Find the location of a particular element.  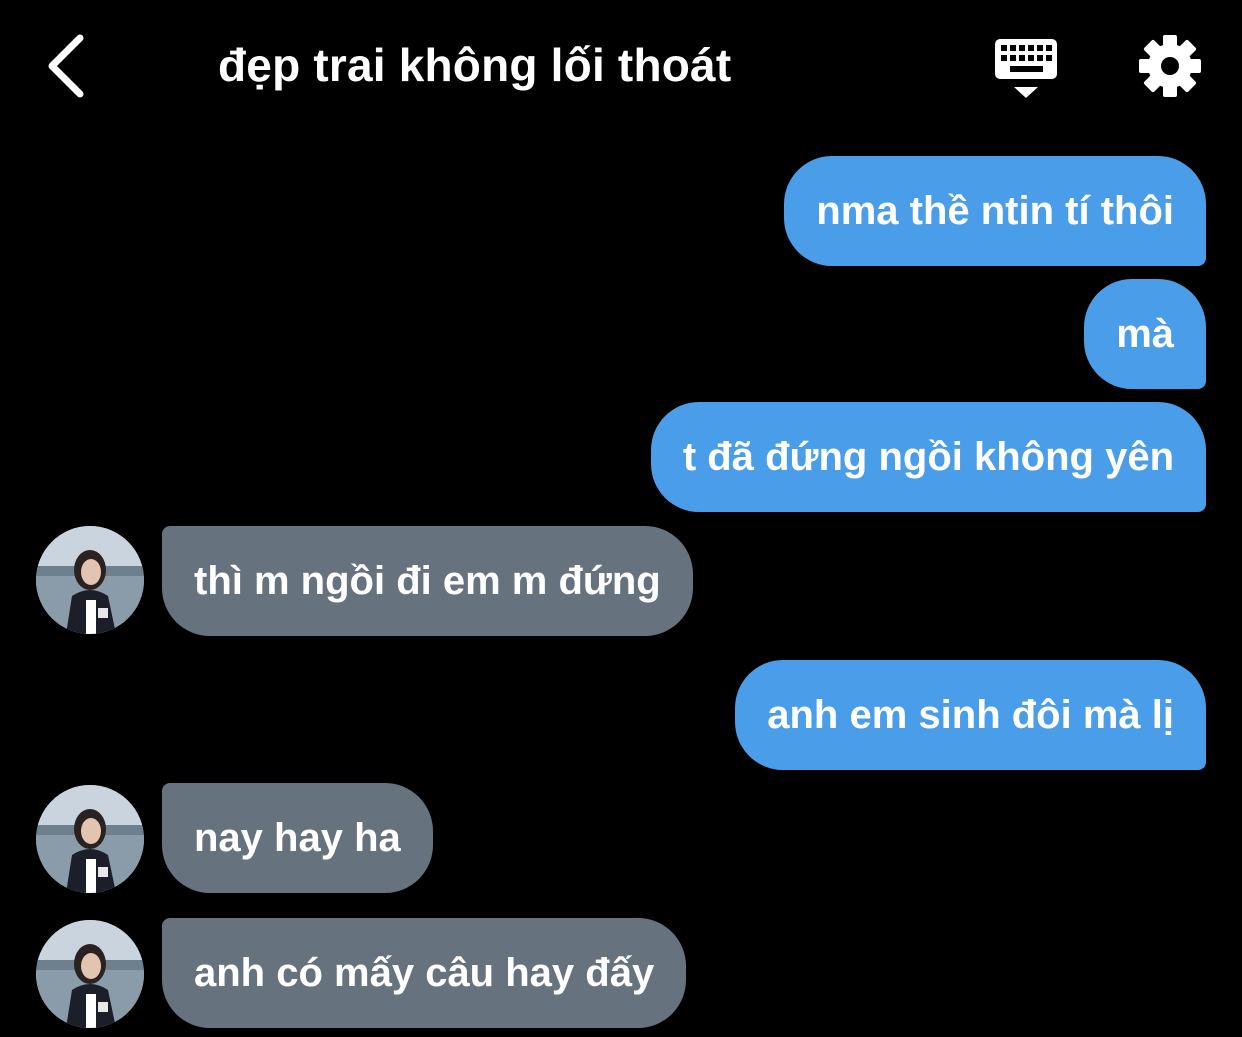

message-bubble-received: thì m ngồi đi em m đứng is located at coordinates (427, 581).